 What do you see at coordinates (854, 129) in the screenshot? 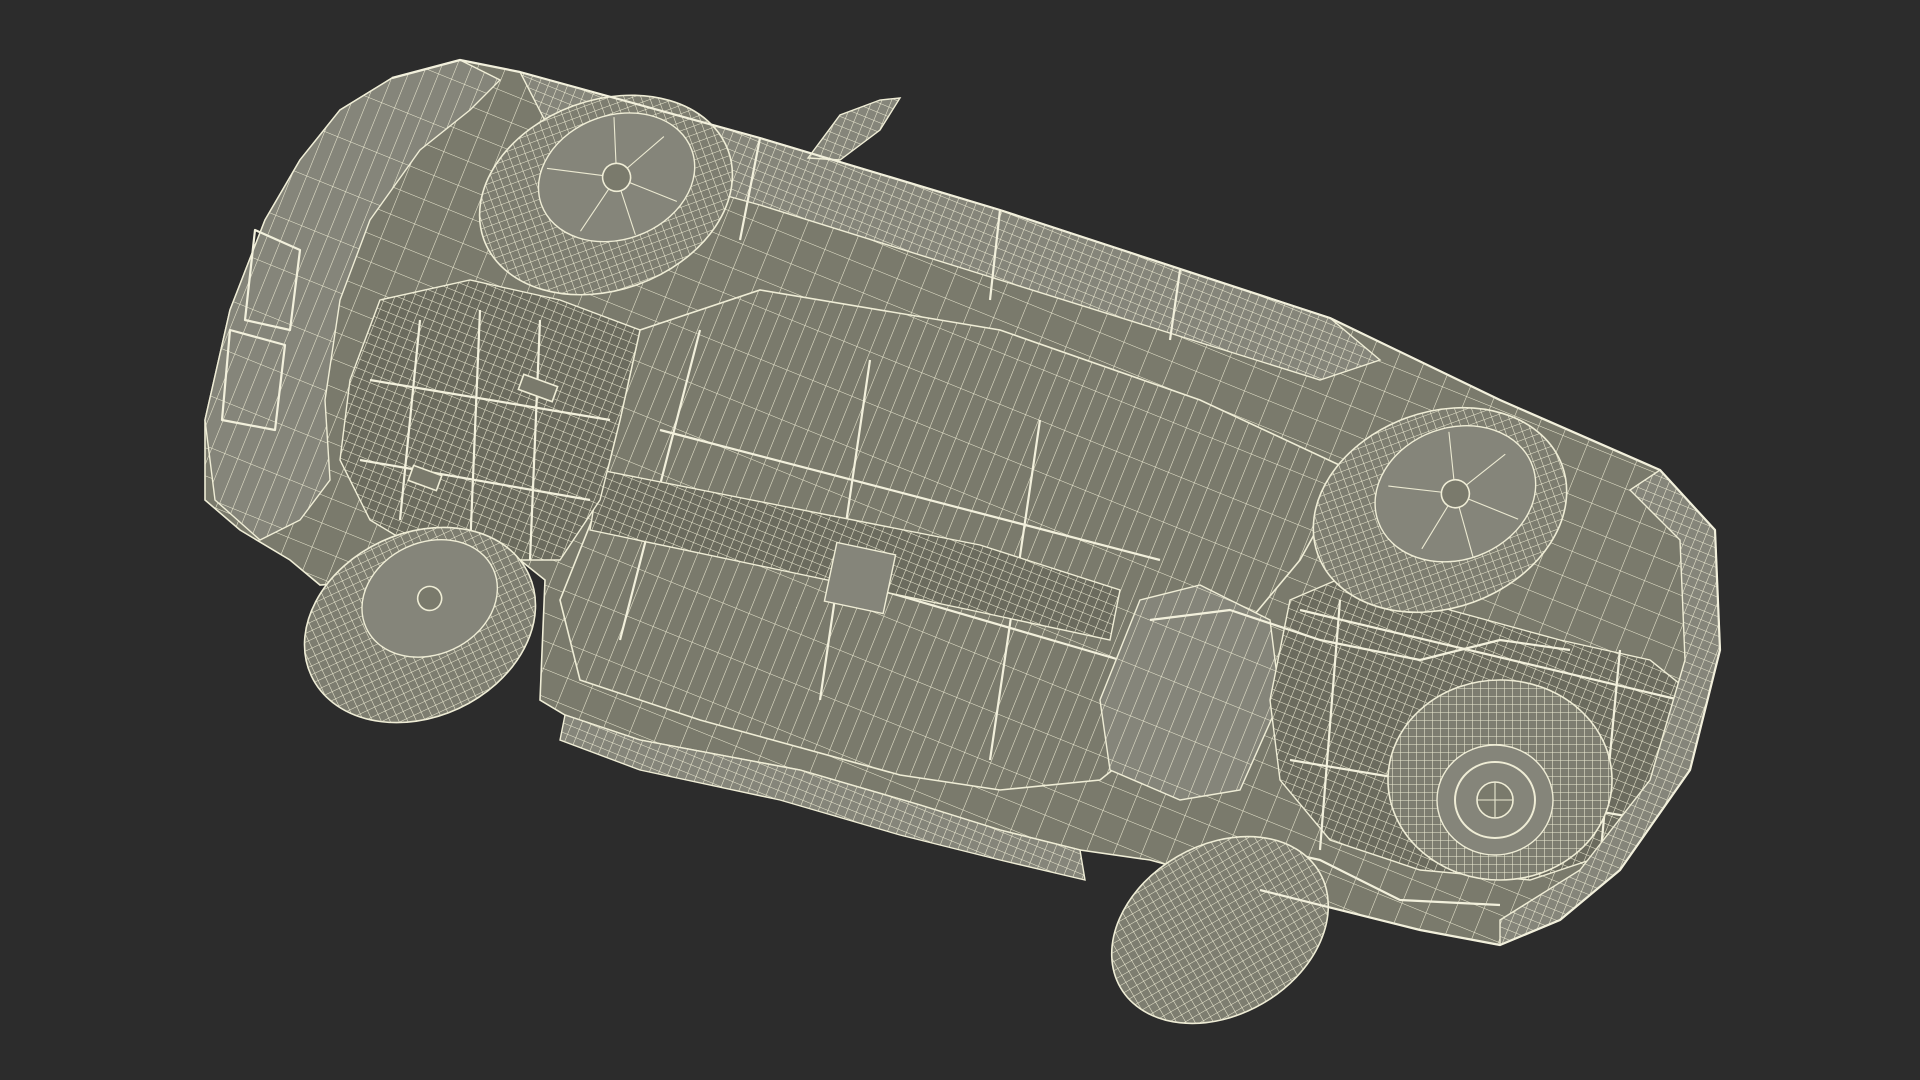
I see `side-mirror` at bounding box center [854, 129].